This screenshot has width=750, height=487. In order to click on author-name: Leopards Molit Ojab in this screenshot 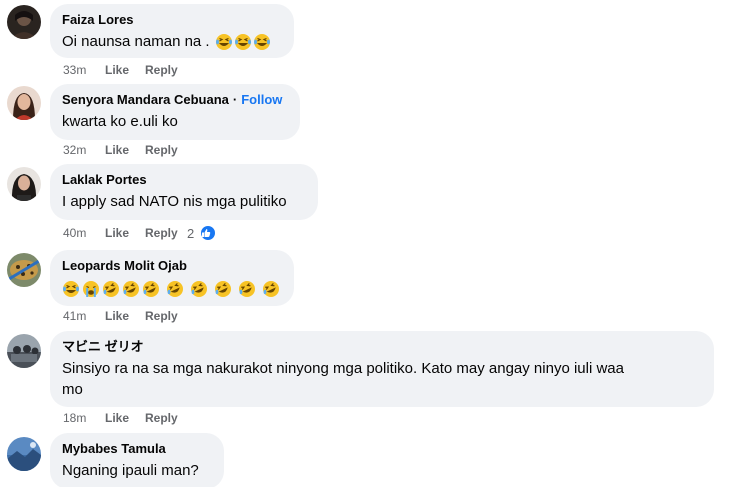, I will do `click(124, 265)`.